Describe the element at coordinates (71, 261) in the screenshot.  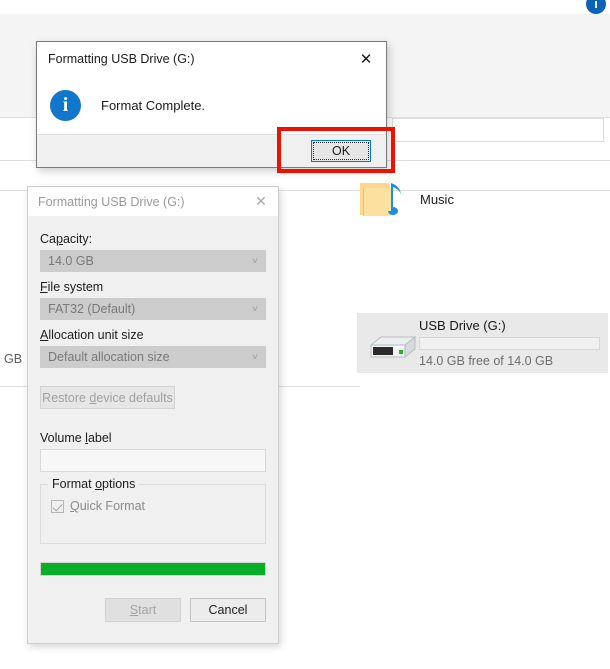
I see `capacity-value: 14.0 GB` at that location.